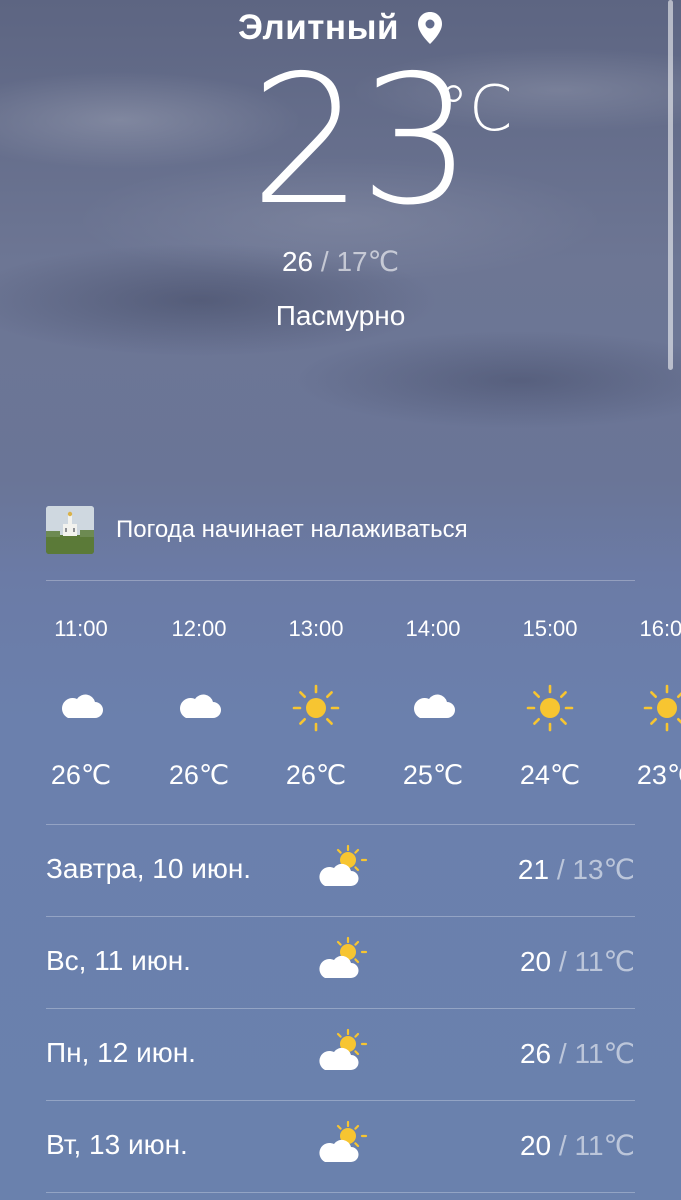 The image size is (681, 1200). Describe the element at coordinates (149, 868) in the screenshot. I see `day-label: Завтра, 10 июн.` at that location.